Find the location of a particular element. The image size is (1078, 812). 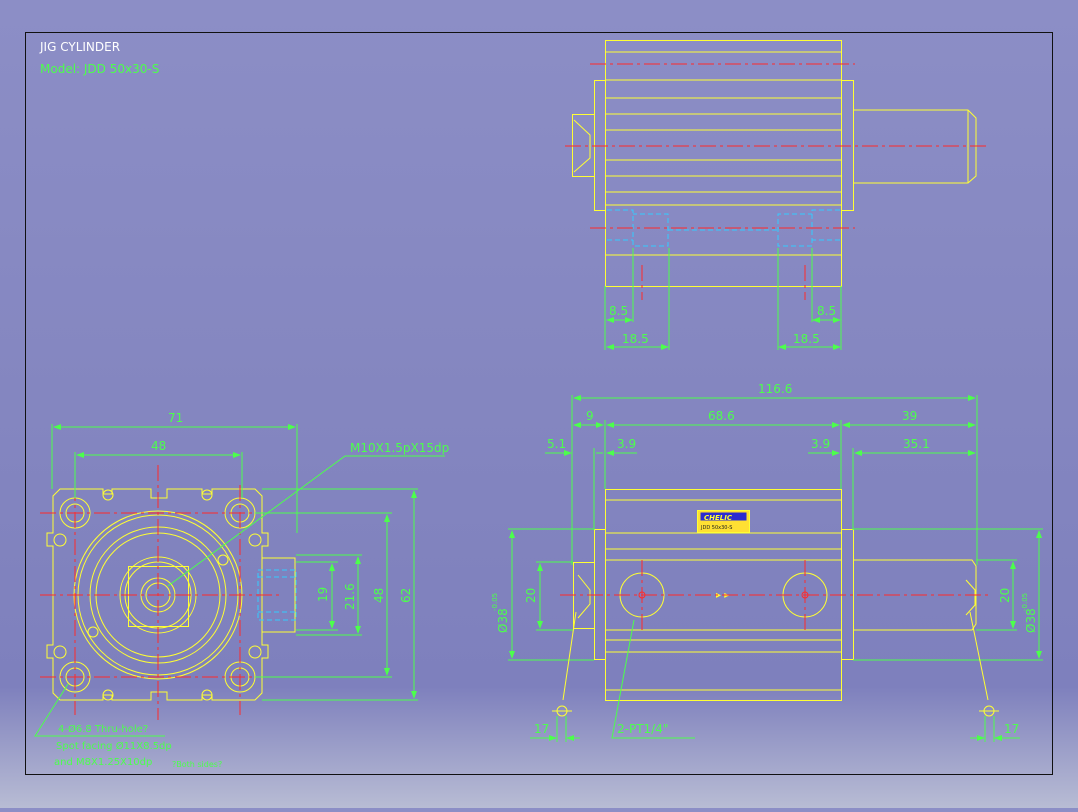

thread-note: M10X1.5pX15dp is located at coordinates (399, 448).